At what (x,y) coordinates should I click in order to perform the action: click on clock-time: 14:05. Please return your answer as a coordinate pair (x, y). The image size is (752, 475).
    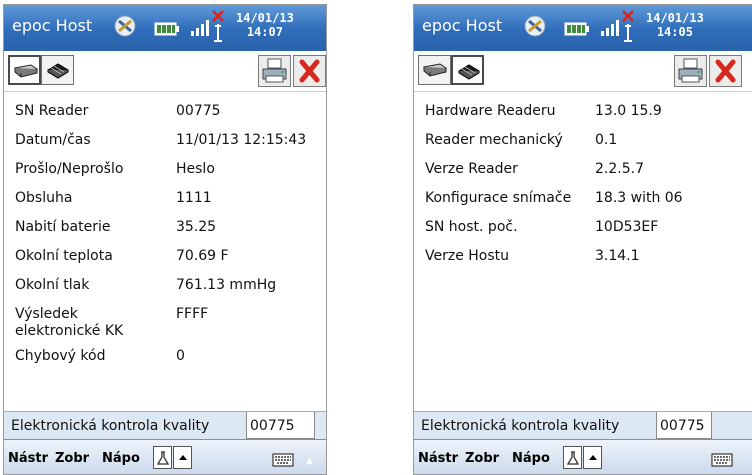
    Looking at the image, I should click on (674, 32).